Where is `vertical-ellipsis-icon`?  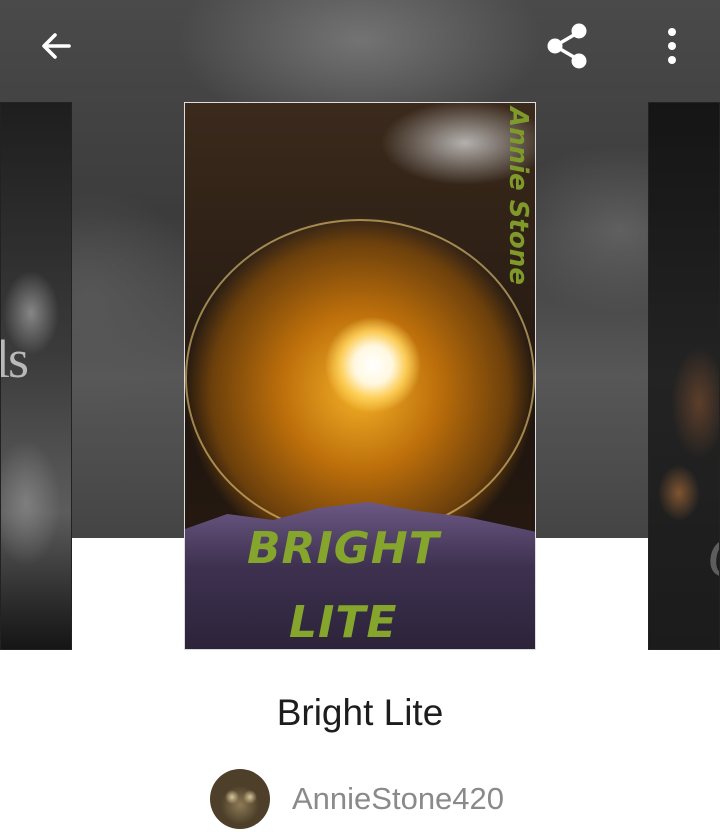 vertical-ellipsis-icon is located at coordinates (672, 46).